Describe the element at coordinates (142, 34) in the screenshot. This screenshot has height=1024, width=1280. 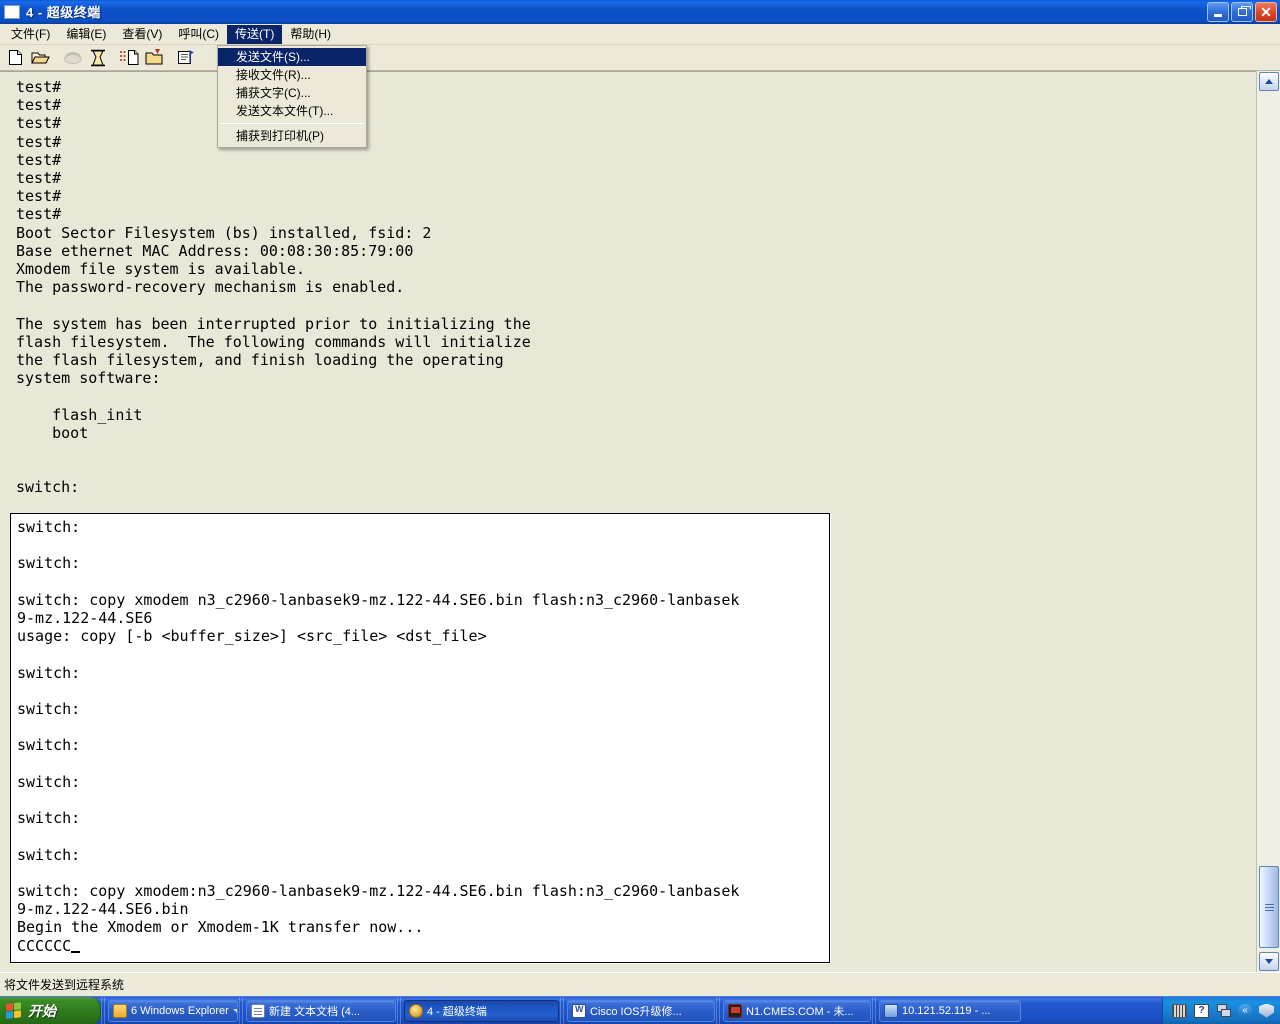
I see `menu-view: 查看(V)` at that location.